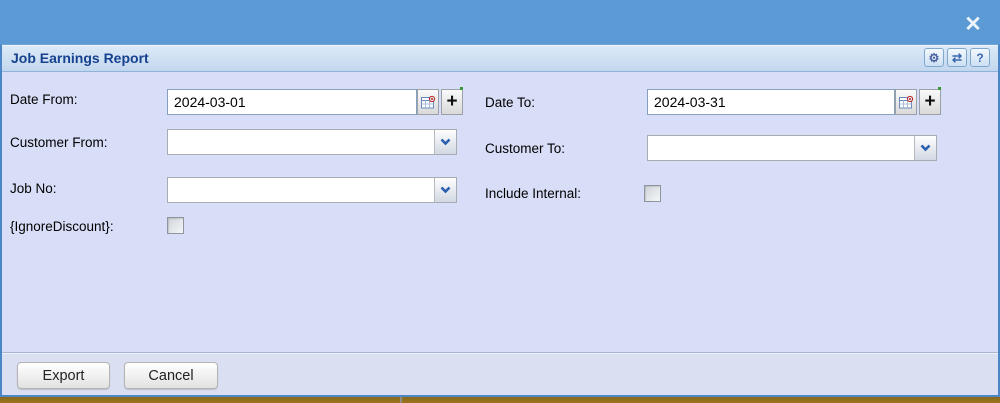 The width and height of the screenshot is (1000, 403). I want to click on dialog-title: Job Earnings Report, so click(80, 58).